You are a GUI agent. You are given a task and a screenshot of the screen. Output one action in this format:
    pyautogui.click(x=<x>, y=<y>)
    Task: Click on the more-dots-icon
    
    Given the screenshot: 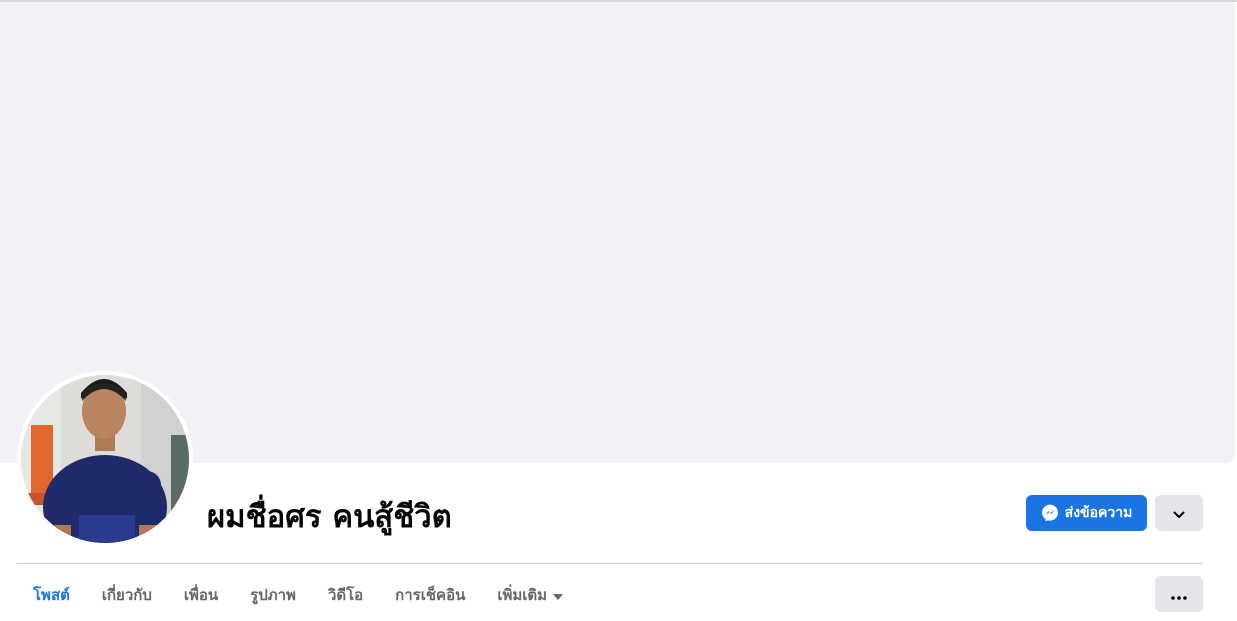 What is the action you would take?
    pyautogui.click(x=1179, y=594)
    